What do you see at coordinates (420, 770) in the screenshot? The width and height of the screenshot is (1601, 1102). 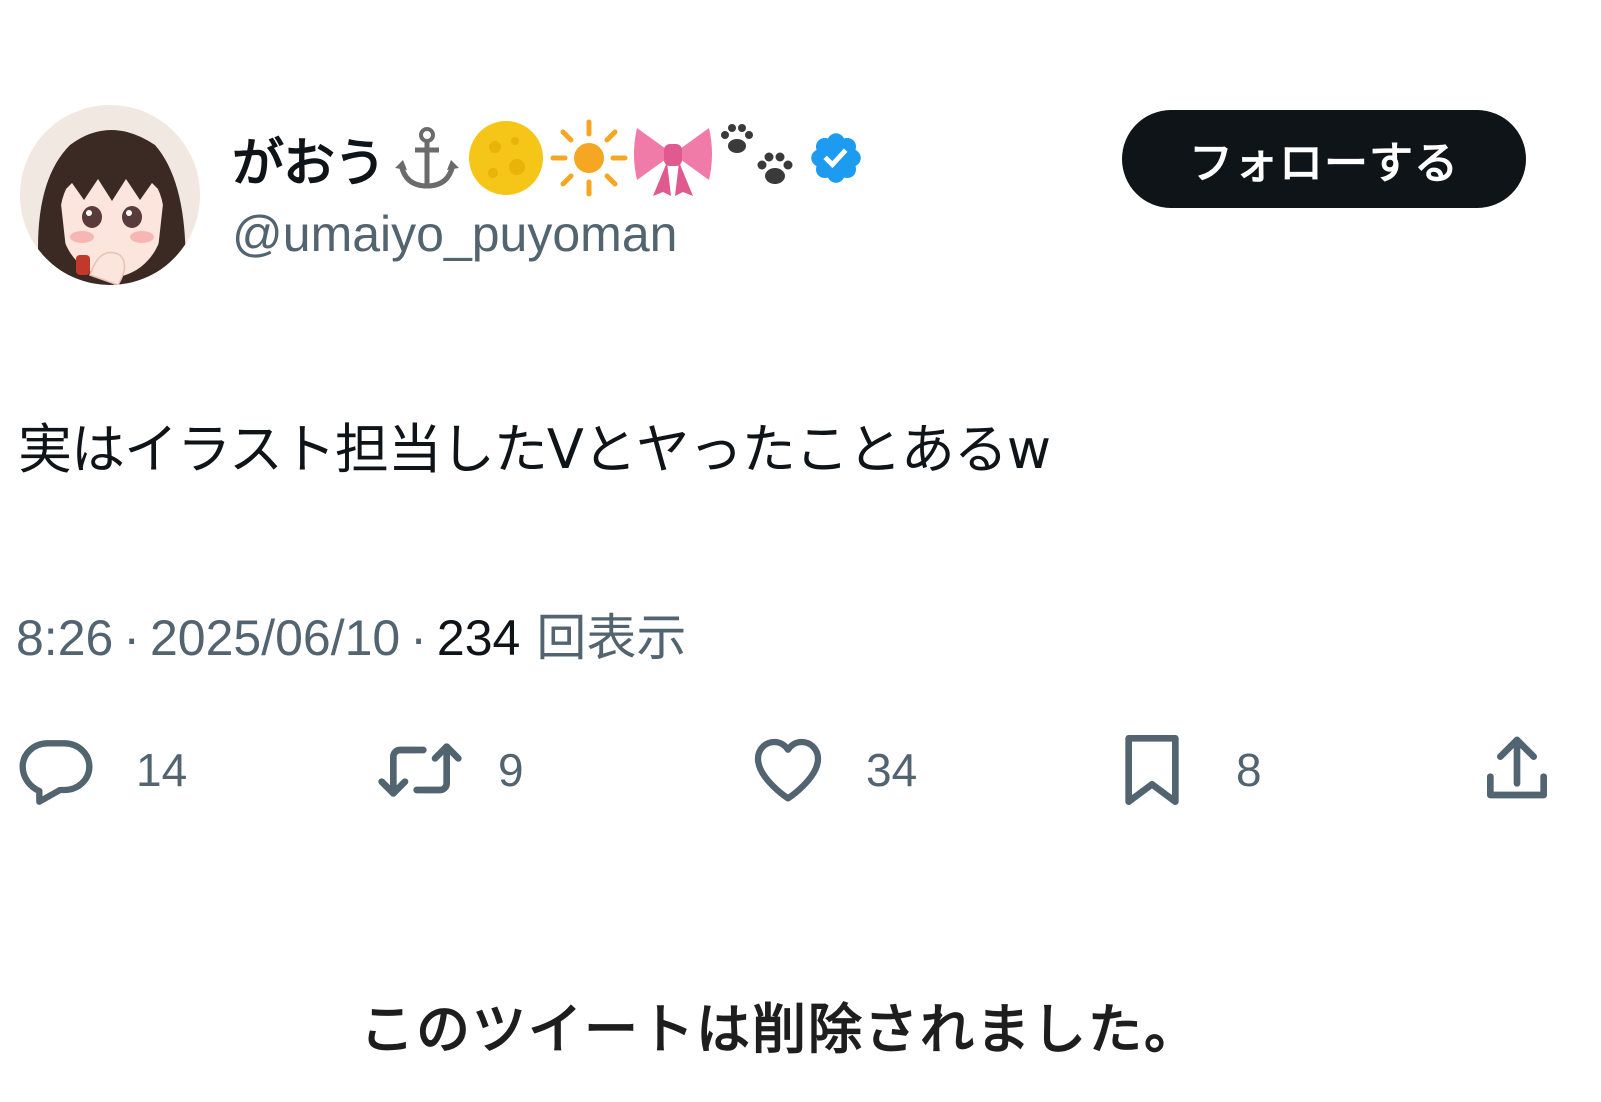 I see `retweet-icon` at bounding box center [420, 770].